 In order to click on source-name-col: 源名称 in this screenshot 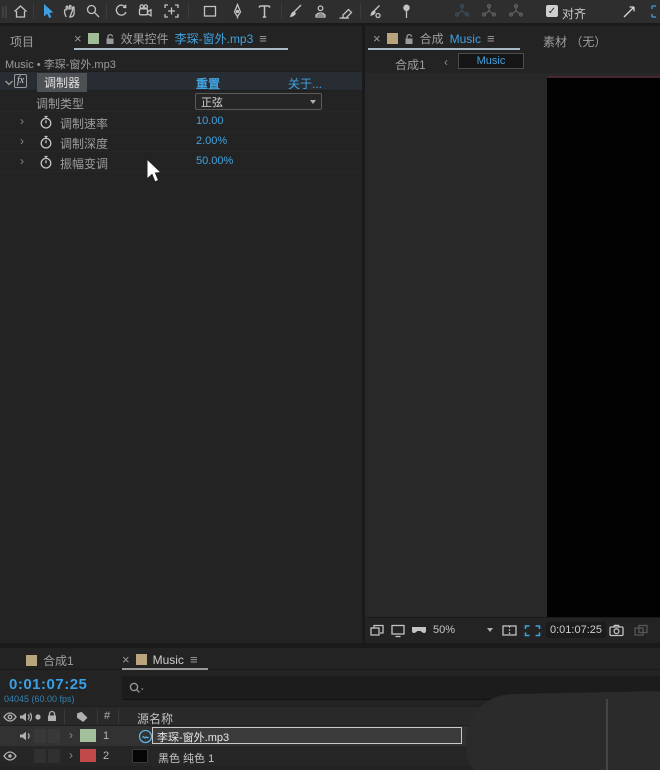, I will do `click(155, 718)`.